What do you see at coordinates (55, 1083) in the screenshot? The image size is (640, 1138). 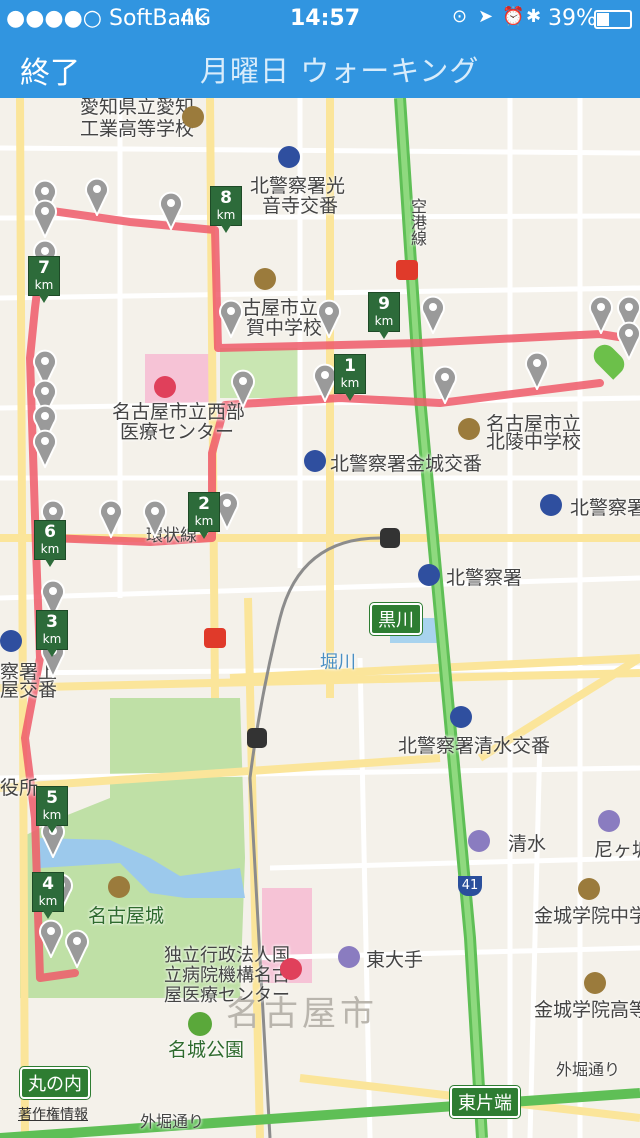 I see `road-badge-marunouchi: 丸の内` at bounding box center [55, 1083].